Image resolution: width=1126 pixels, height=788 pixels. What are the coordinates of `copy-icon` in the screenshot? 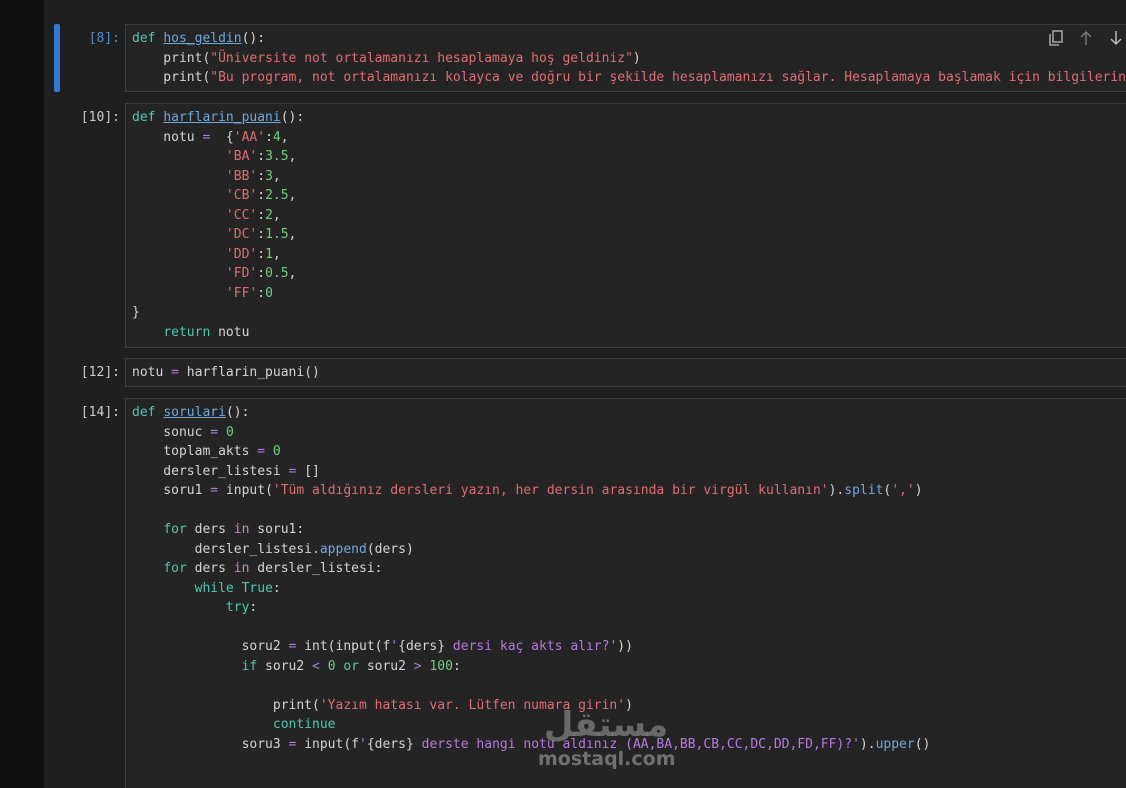 It's located at (1056, 38).